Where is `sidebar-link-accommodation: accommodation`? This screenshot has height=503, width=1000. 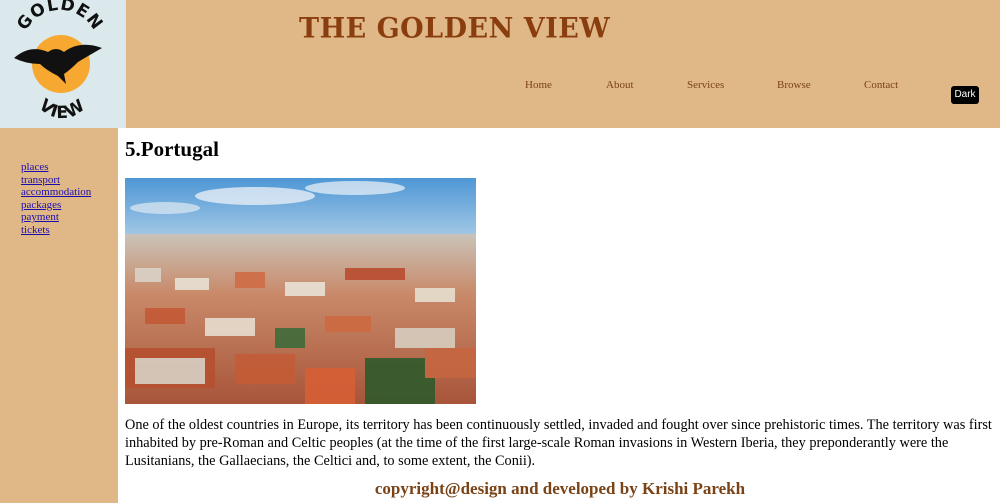
sidebar-link-accommodation: accommodation is located at coordinates (56, 192).